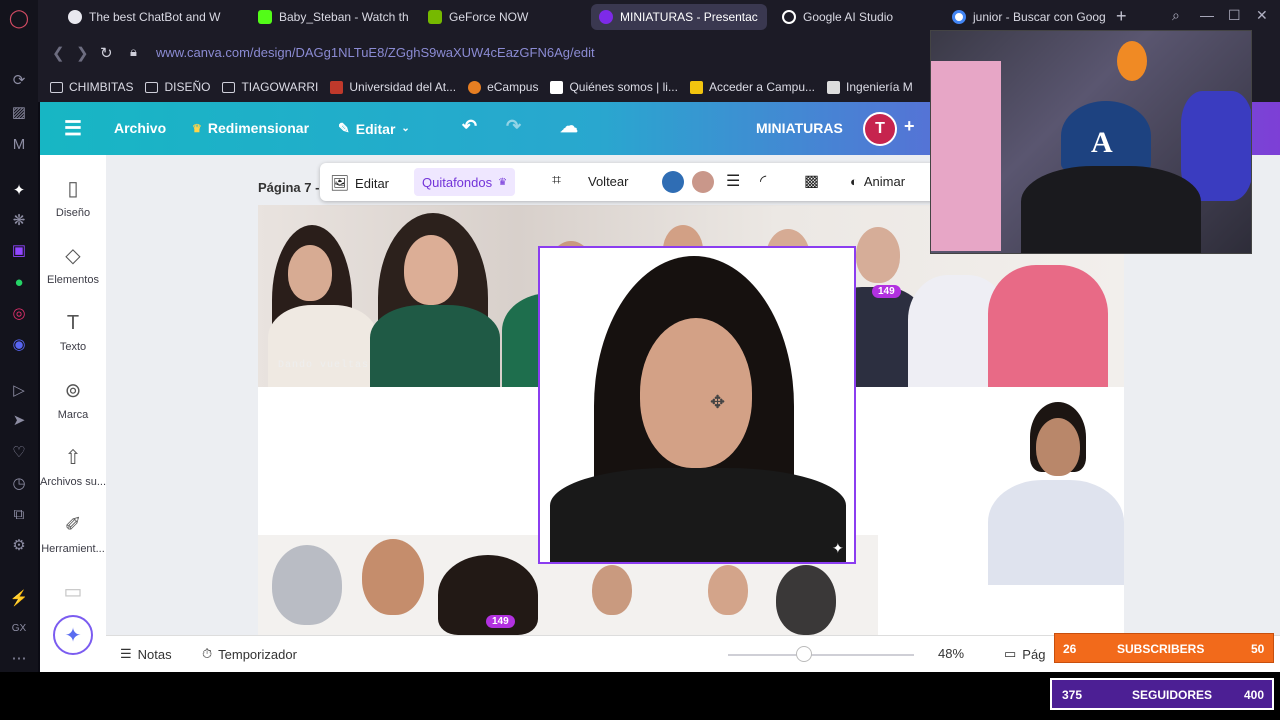 This screenshot has height=720, width=1280. What do you see at coordinates (880, 129) in the screenshot?
I see `avatar: T` at bounding box center [880, 129].